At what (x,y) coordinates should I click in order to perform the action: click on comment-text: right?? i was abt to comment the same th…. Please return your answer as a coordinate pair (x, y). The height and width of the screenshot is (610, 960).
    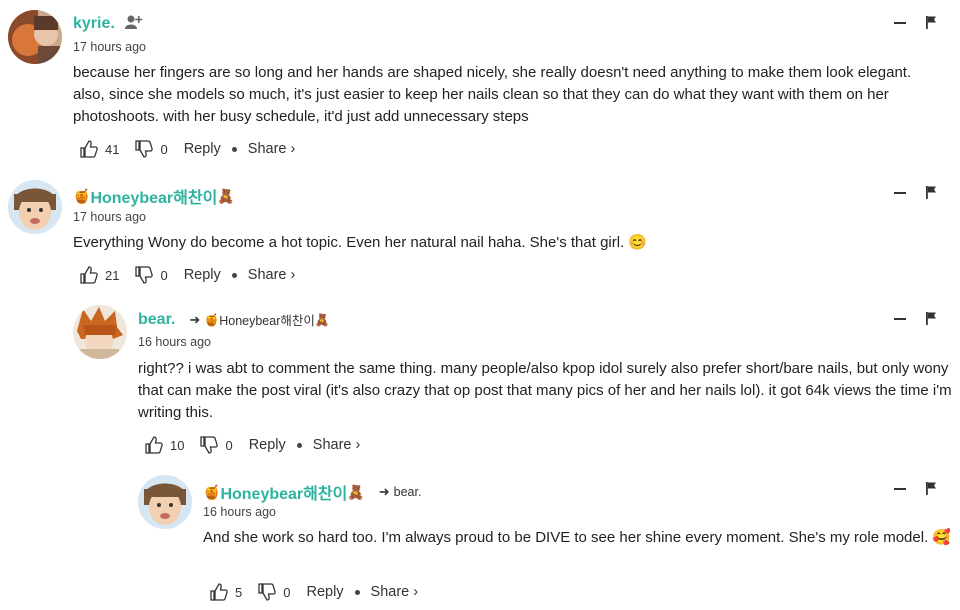
    Looking at the image, I should click on (545, 390).